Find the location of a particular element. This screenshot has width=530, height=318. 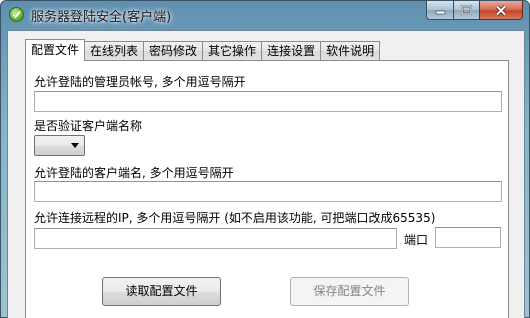

tab-other-operations: 其它操作 is located at coordinates (232, 50).